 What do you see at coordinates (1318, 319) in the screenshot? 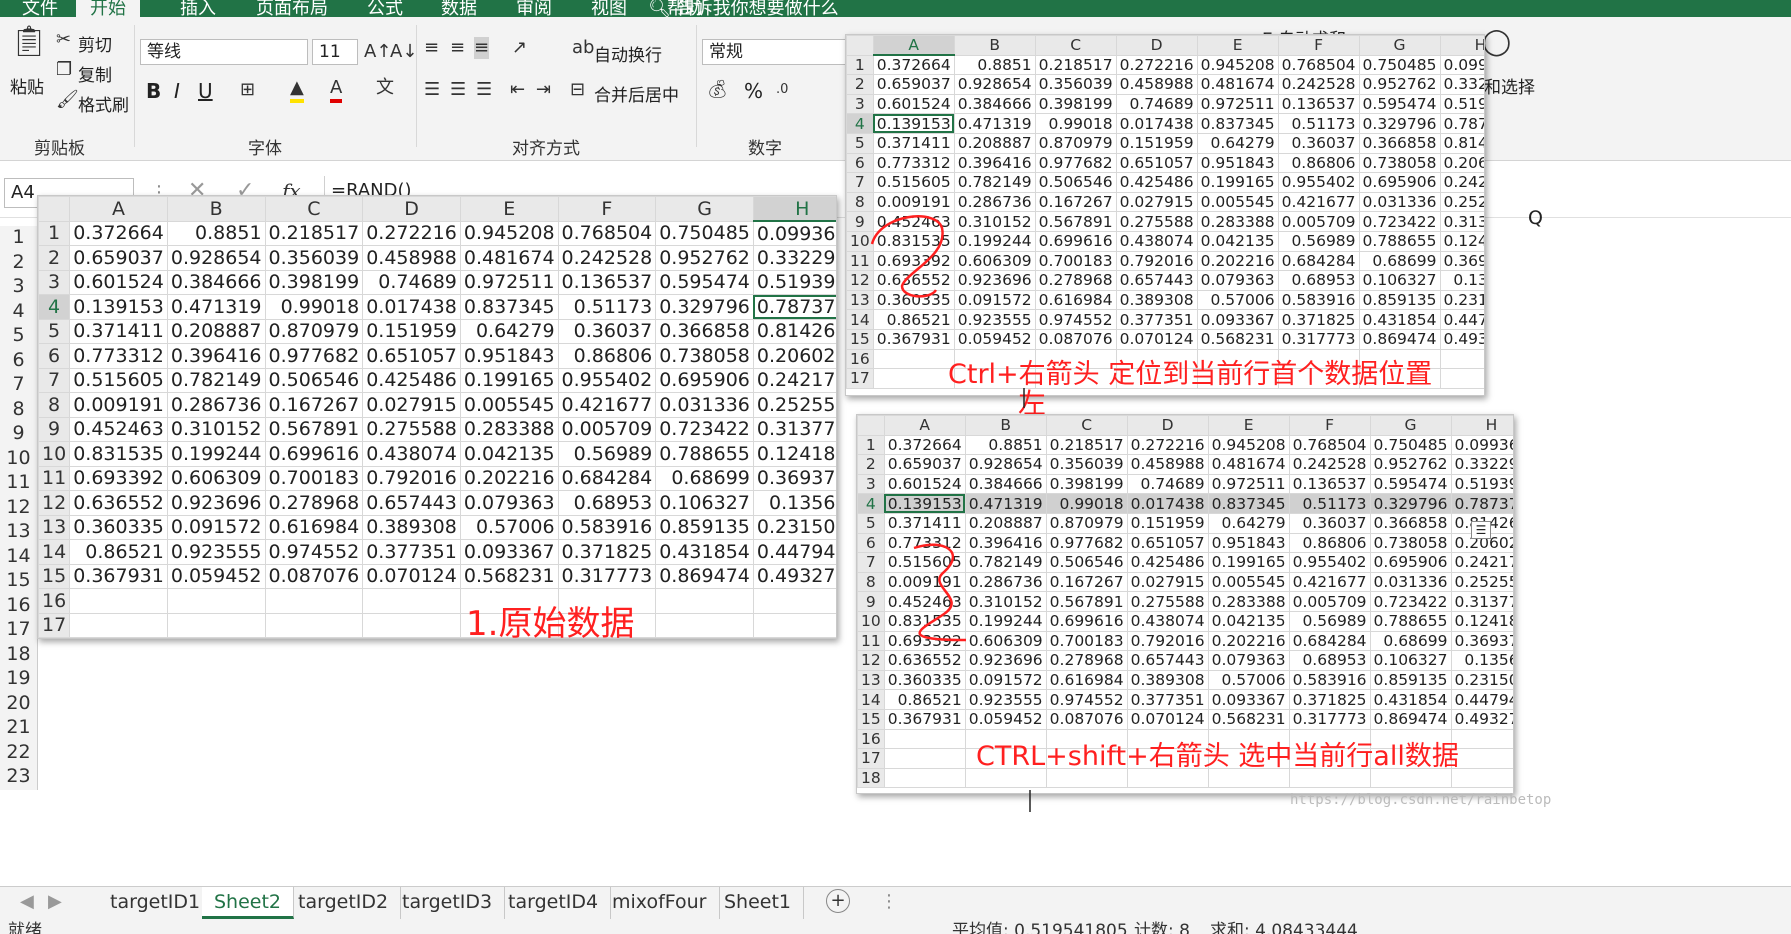
I see `cell: 0.371825` at bounding box center [1318, 319].